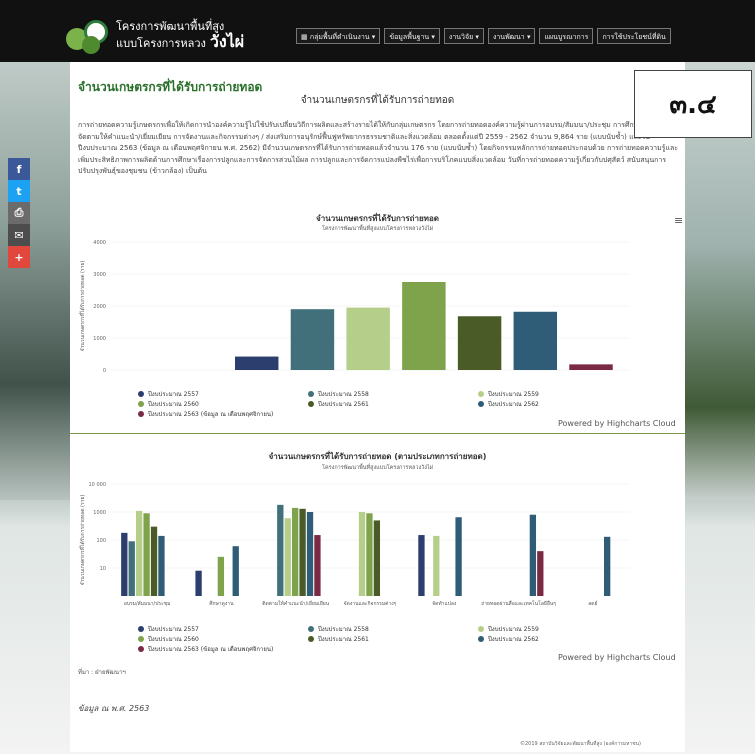 The image size is (755, 754). I want to click on legend-label: ปีงบประมาณ 2558, so click(343, 394).